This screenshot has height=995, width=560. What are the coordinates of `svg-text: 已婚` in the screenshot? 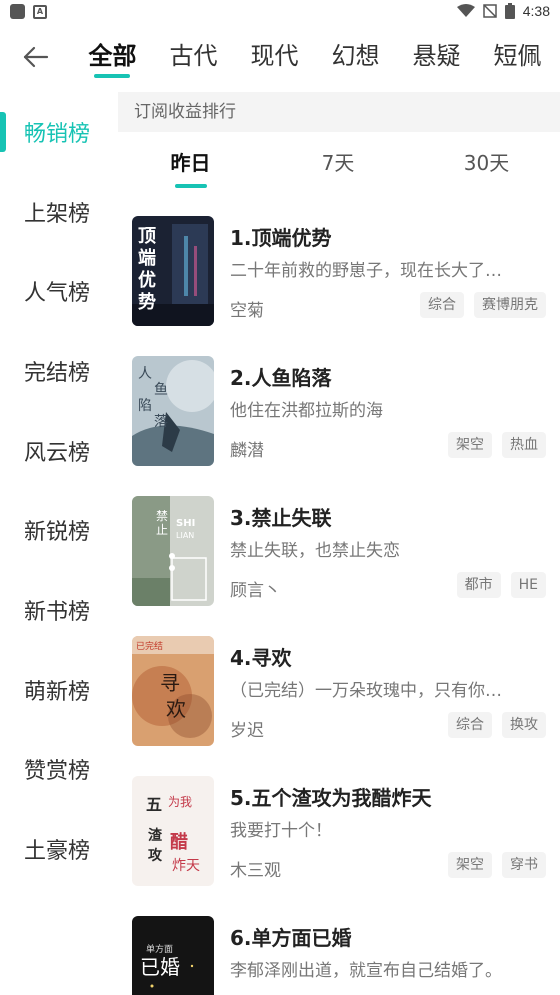 It's located at (160, 967).